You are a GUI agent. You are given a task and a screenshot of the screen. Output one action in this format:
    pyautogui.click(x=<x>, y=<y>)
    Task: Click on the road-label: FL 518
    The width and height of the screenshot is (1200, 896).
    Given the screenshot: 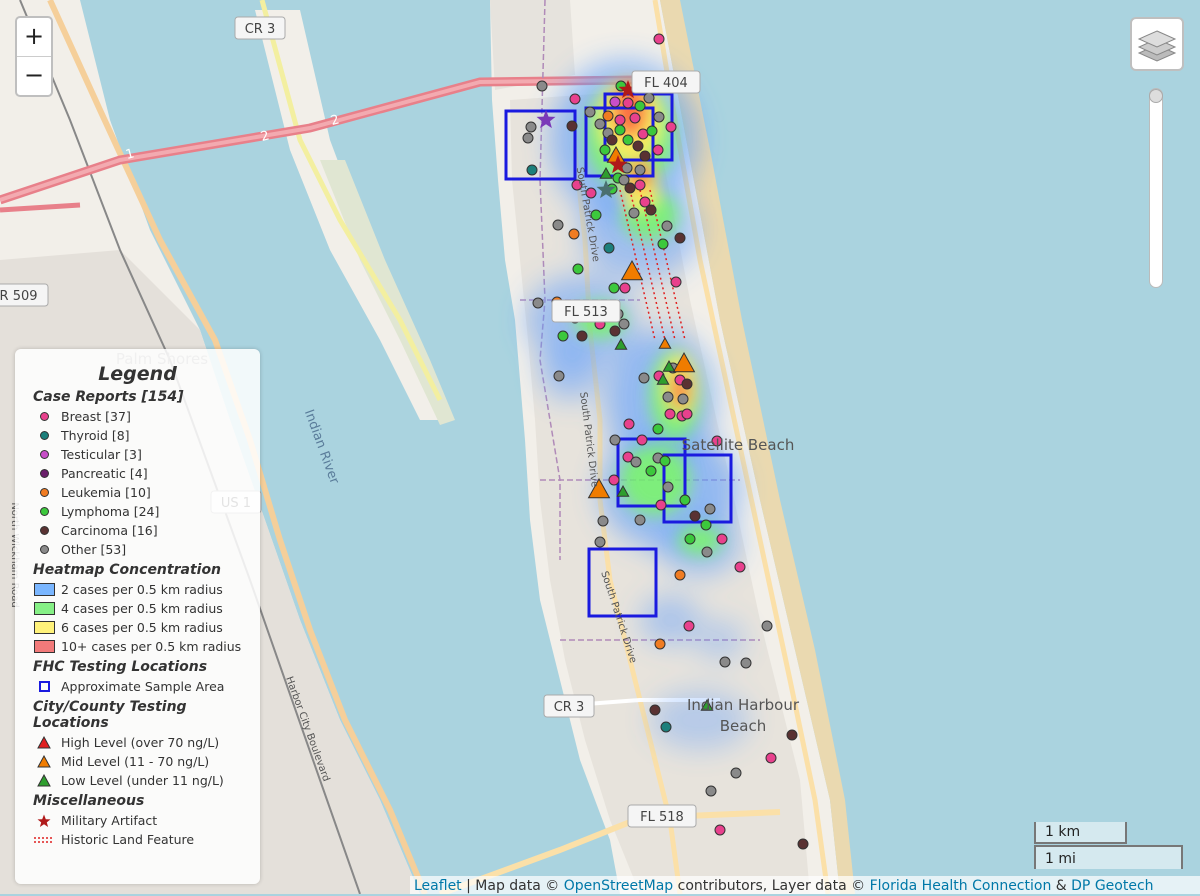 What is the action you would take?
    pyautogui.click(x=662, y=817)
    